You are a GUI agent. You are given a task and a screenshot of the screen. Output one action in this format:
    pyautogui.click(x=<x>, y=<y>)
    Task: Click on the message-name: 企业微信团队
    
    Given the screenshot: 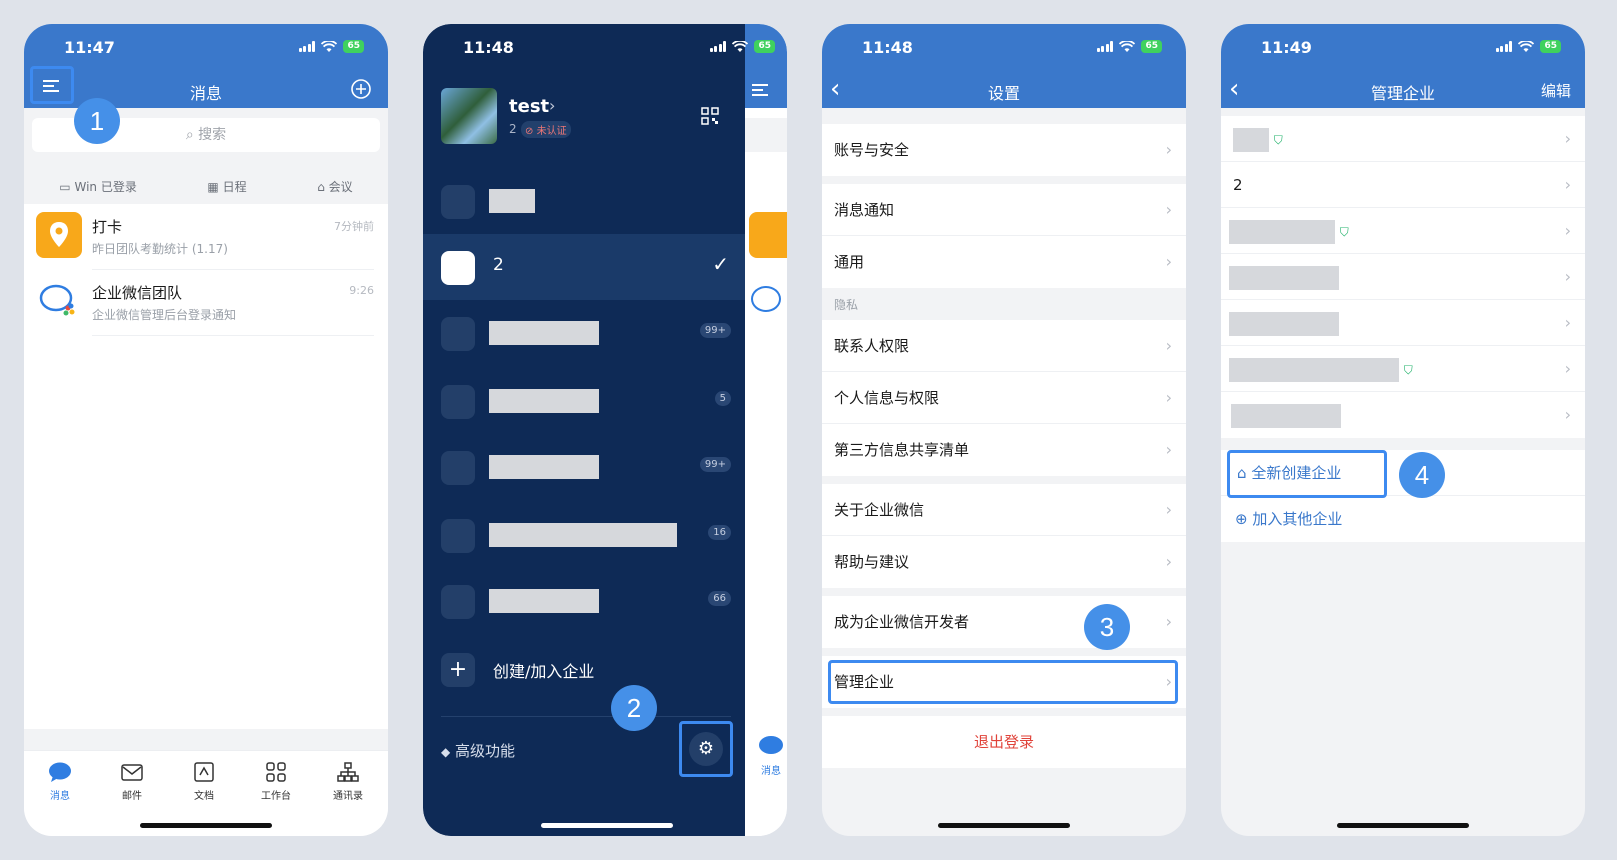 What is the action you would take?
    pyautogui.click(x=137, y=293)
    